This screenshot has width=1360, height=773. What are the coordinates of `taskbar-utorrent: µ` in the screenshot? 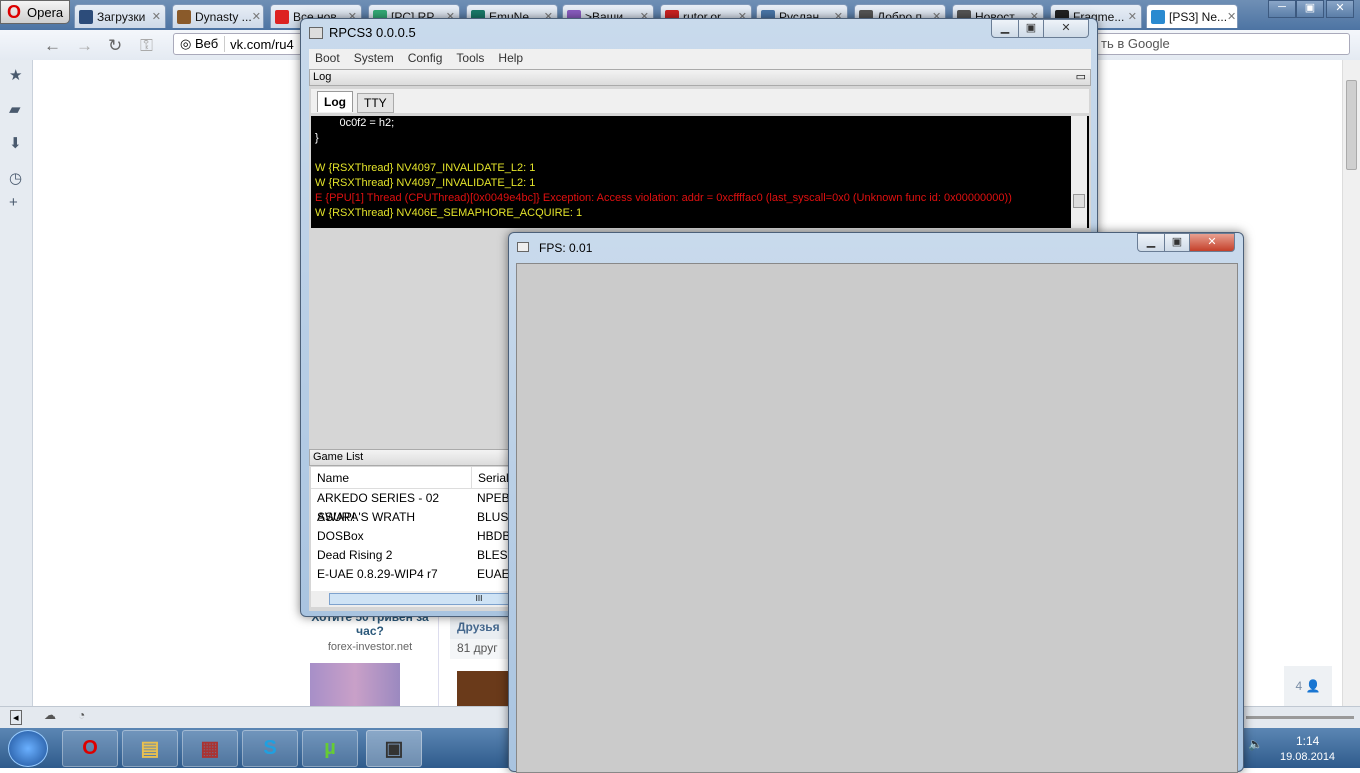 It's located at (330, 748).